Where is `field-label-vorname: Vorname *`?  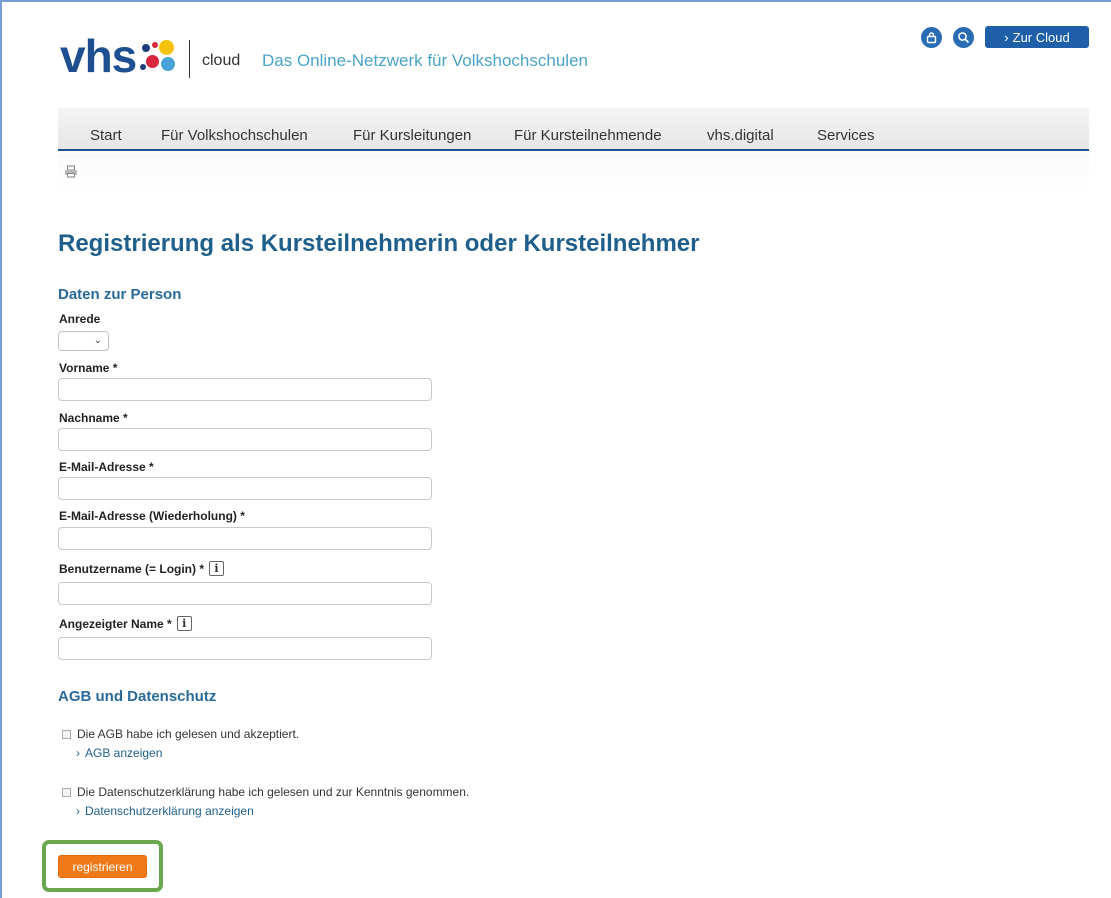
field-label-vorname: Vorname * is located at coordinates (88, 368).